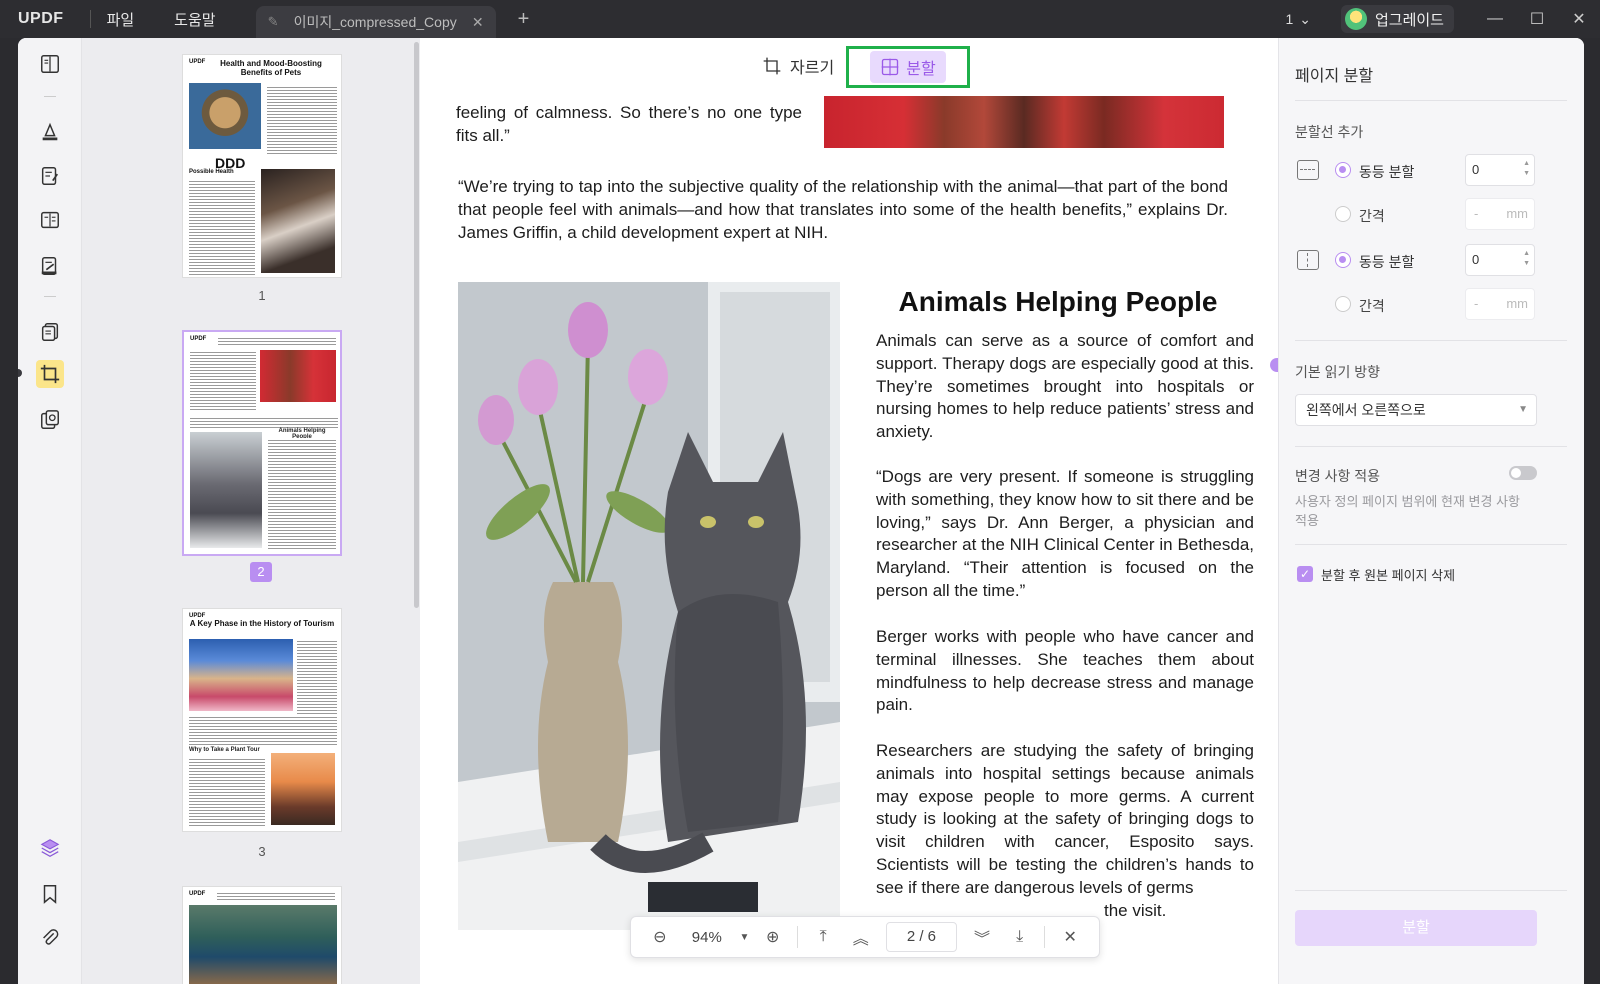  Describe the element at coordinates (1334, 76) in the screenshot. I see `panel-title: 페이지 분할` at that location.